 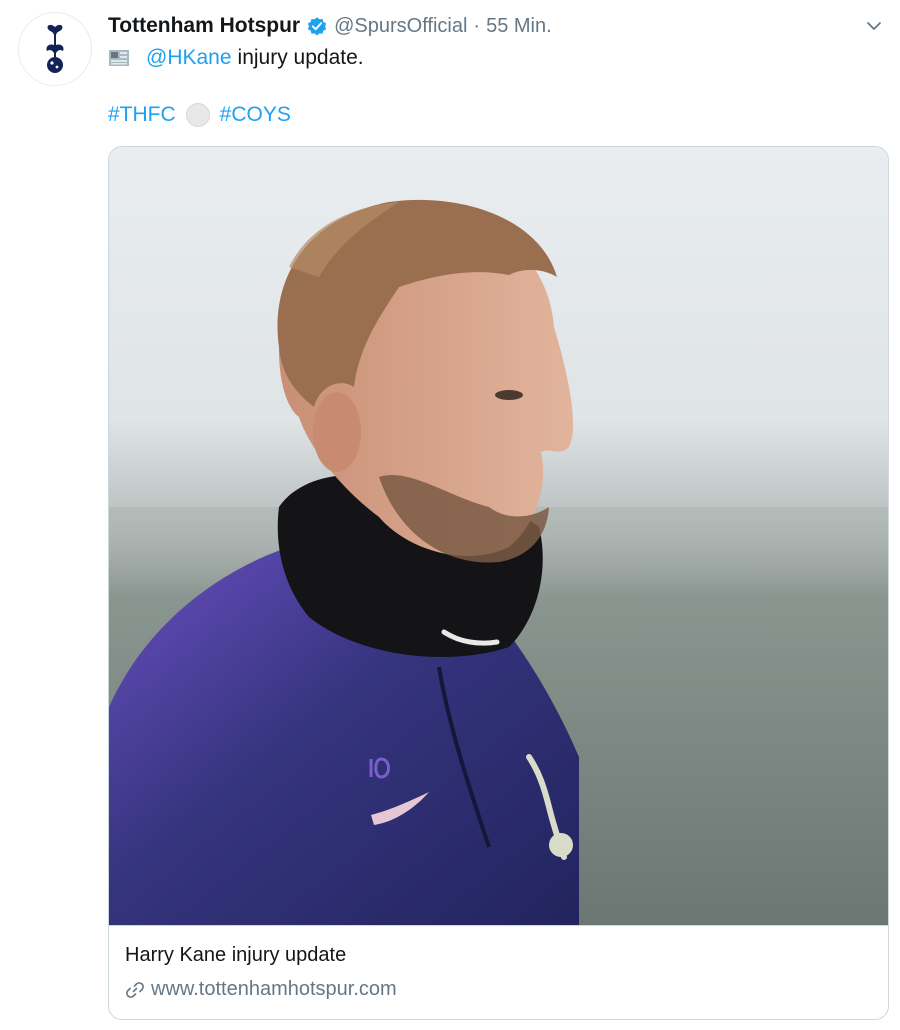 What do you see at coordinates (135, 989) in the screenshot?
I see `link-icon` at bounding box center [135, 989].